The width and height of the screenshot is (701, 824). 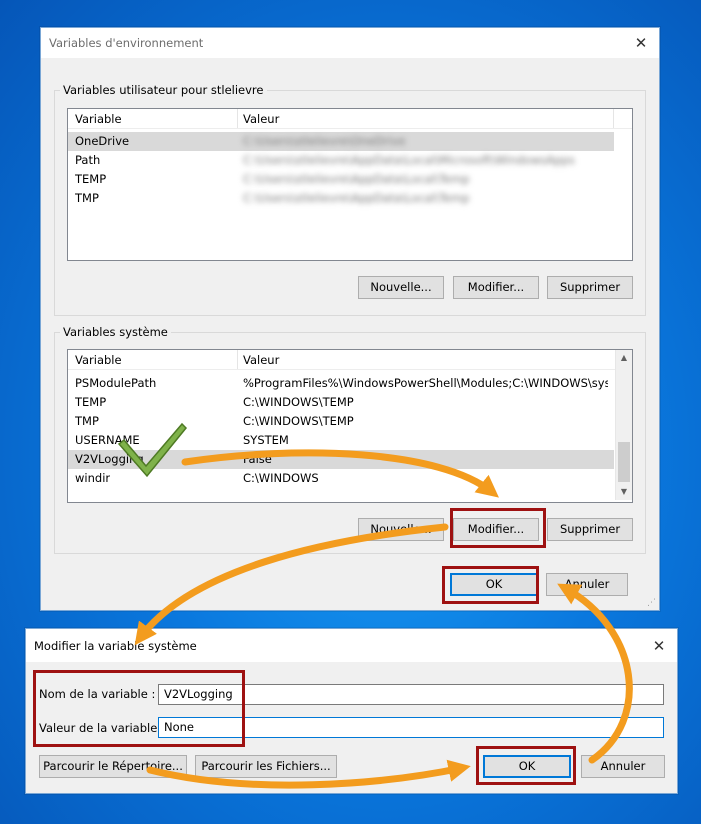 I want to click on resize-grip-icon: ⋰, so click(x=652, y=603).